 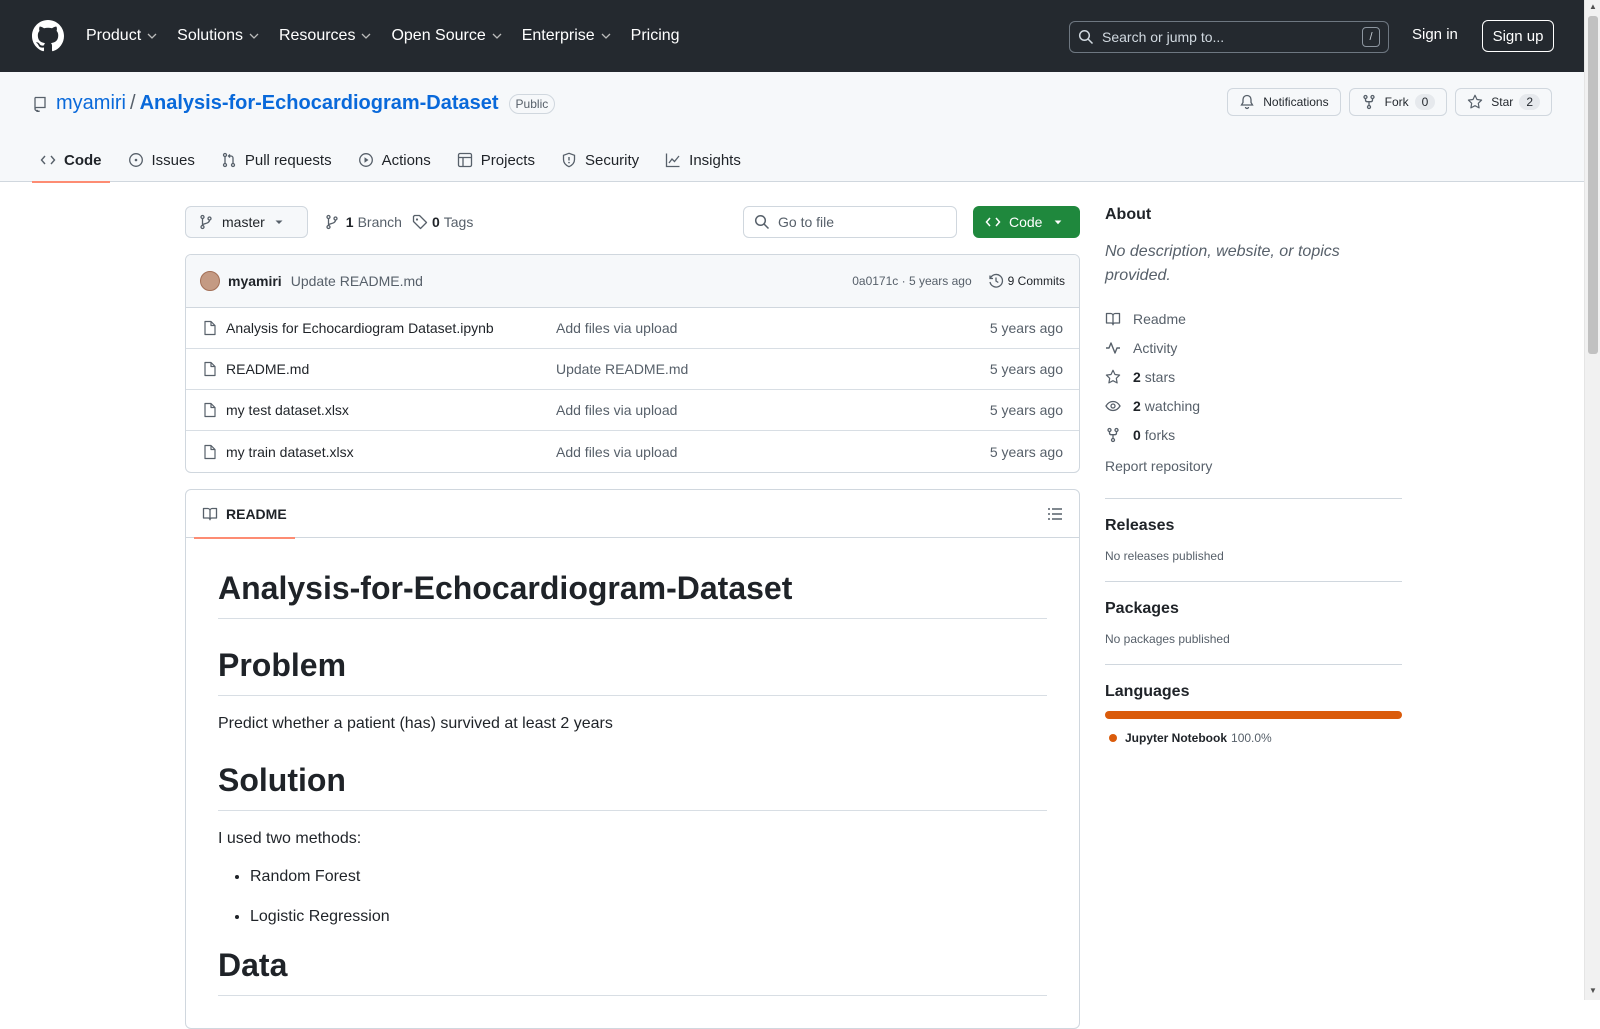 What do you see at coordinates (1253, 347) in the screenshot?
I see `activity-link: Activity` at bounding box center [1253, 347].